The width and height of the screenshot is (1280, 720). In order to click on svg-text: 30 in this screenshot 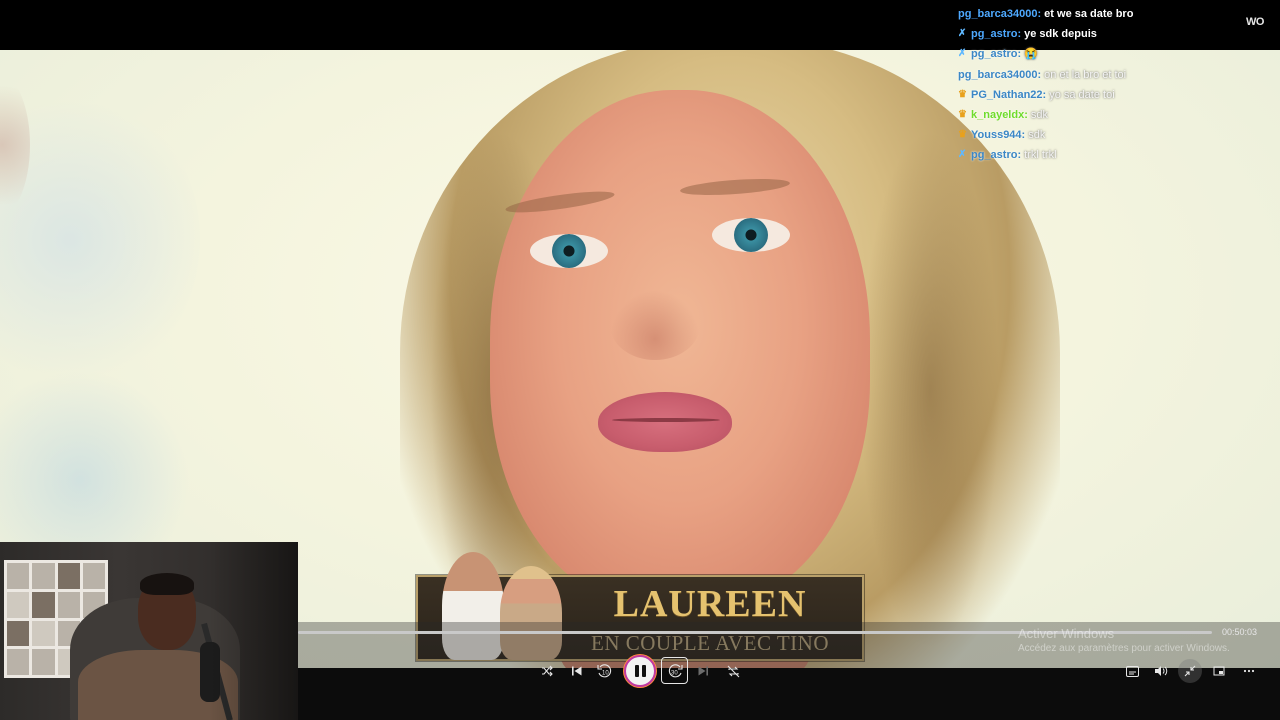, I will do `click(674, 673)`.